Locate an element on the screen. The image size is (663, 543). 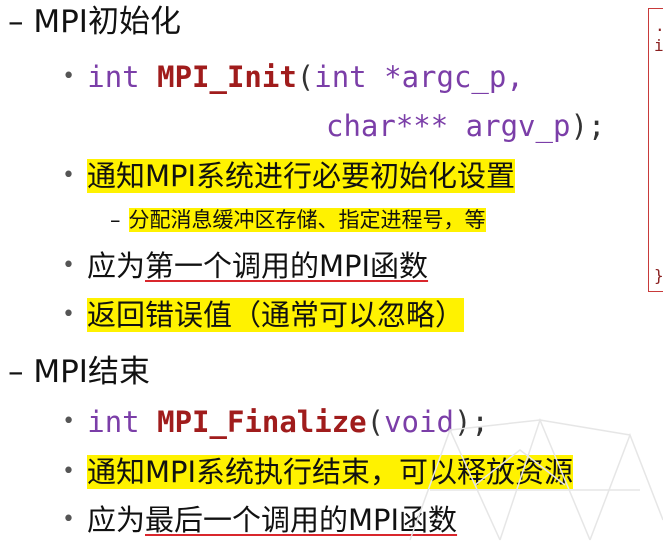
highlighted-text: 通知MPI系统进行必要初始化设置 is located at coordinates (301, 176).